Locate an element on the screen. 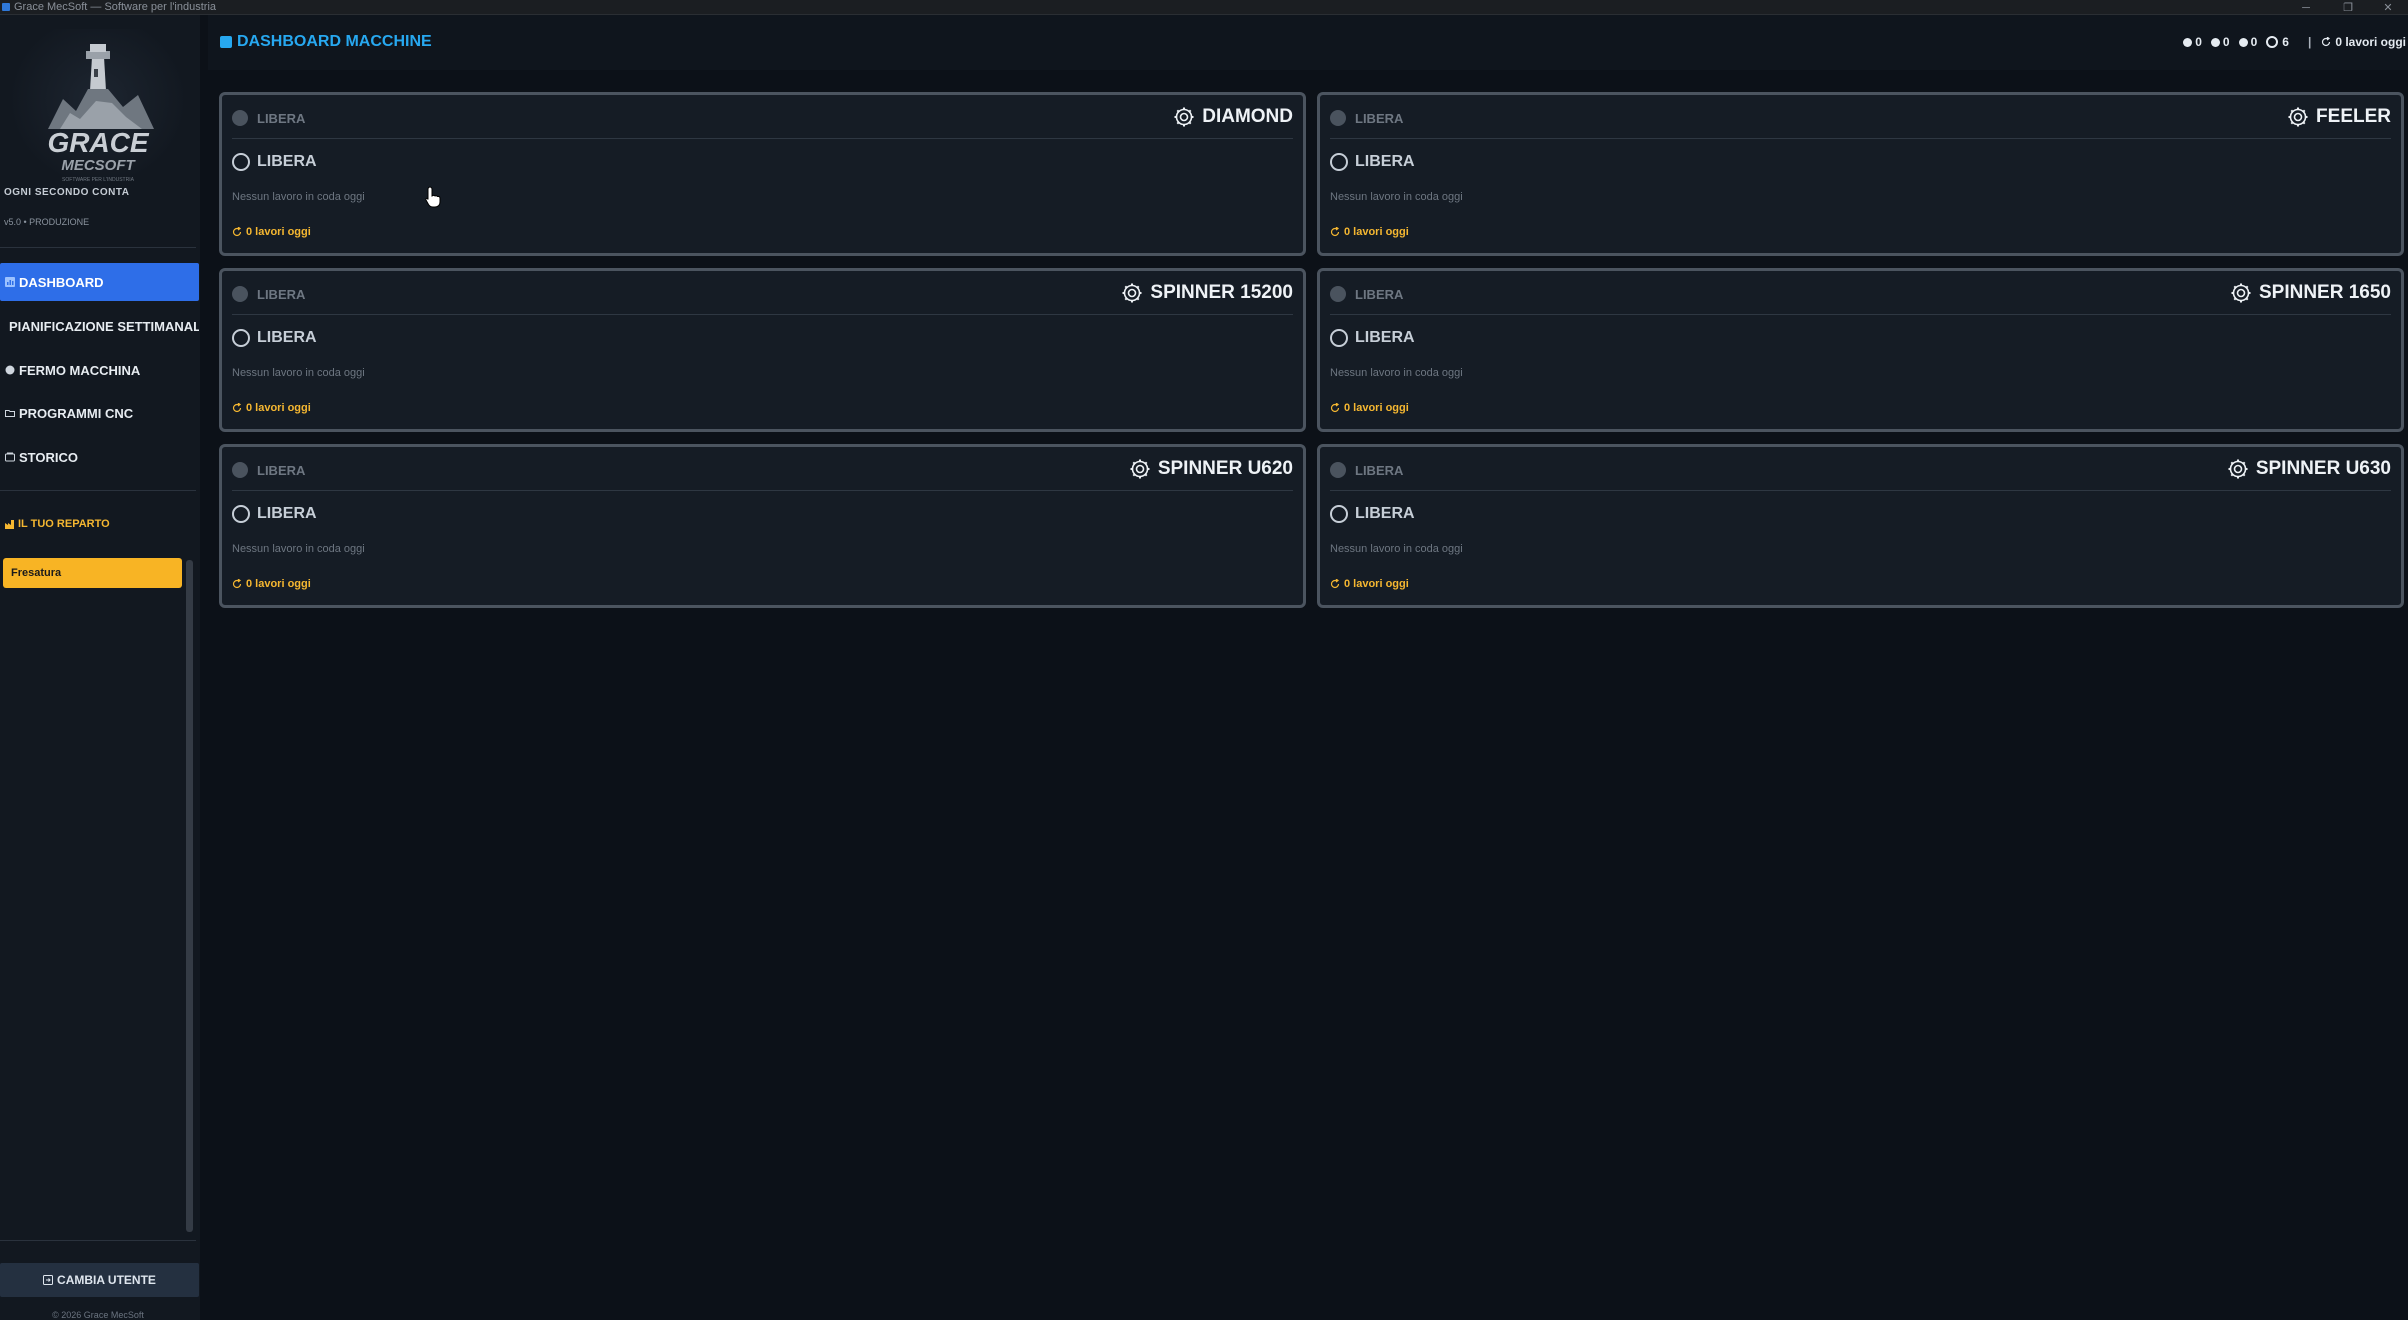 This screenshot has width=2408, height=1320. history-icon is located at coordinates (10, 457).